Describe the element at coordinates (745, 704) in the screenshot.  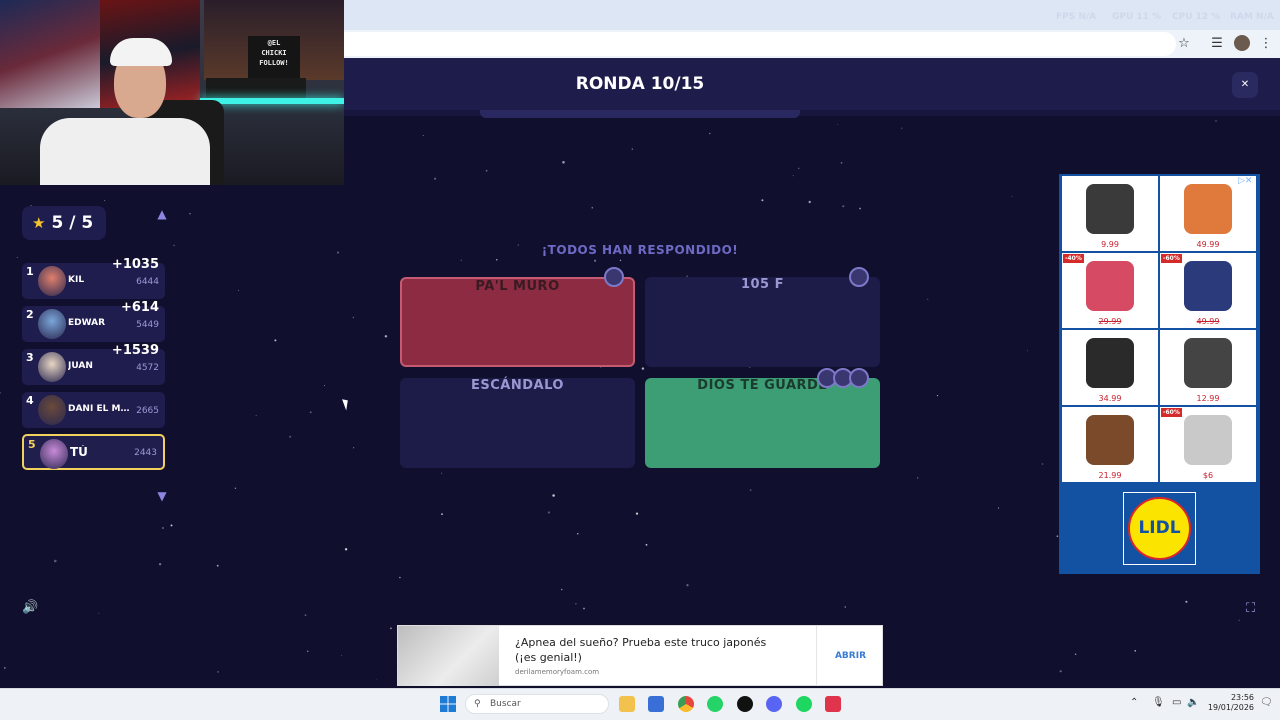
I see `obs-icon` at that location.